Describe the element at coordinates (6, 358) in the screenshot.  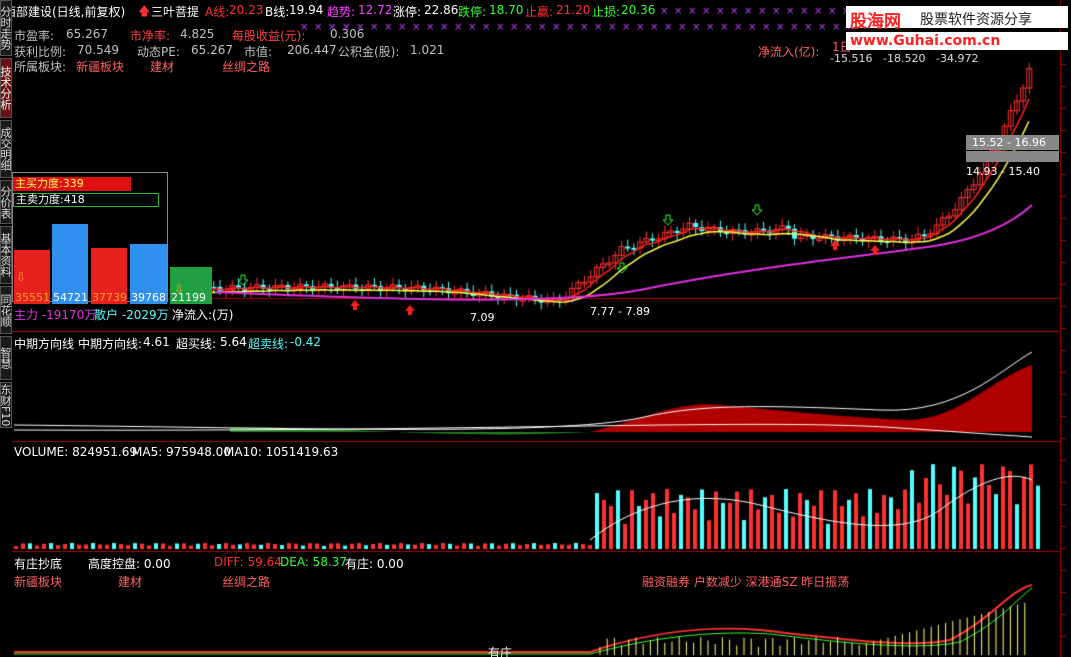
I see `tab-zhihui-f10: 智慧F10` at that location.